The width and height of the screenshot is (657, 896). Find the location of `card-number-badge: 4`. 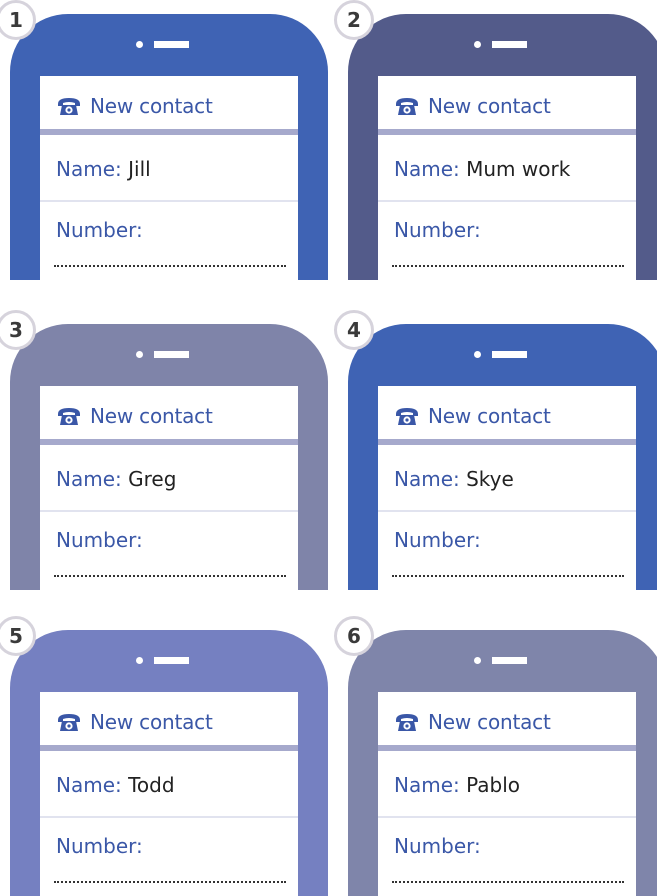

card-number-badge: 4 is located at coordinates (354, 330).